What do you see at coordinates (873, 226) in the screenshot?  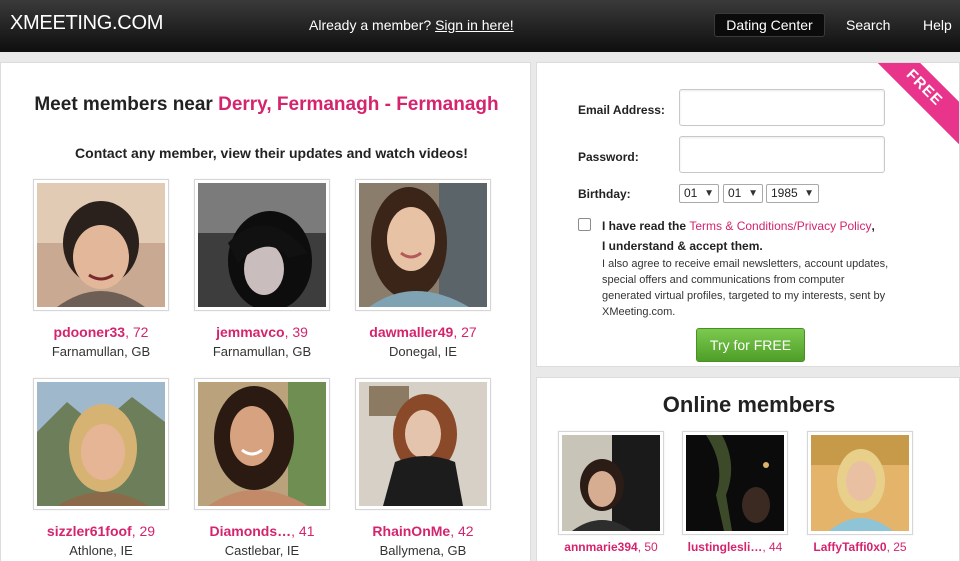 I see `terms-suffix: ,` at bounding box center [873, 226].